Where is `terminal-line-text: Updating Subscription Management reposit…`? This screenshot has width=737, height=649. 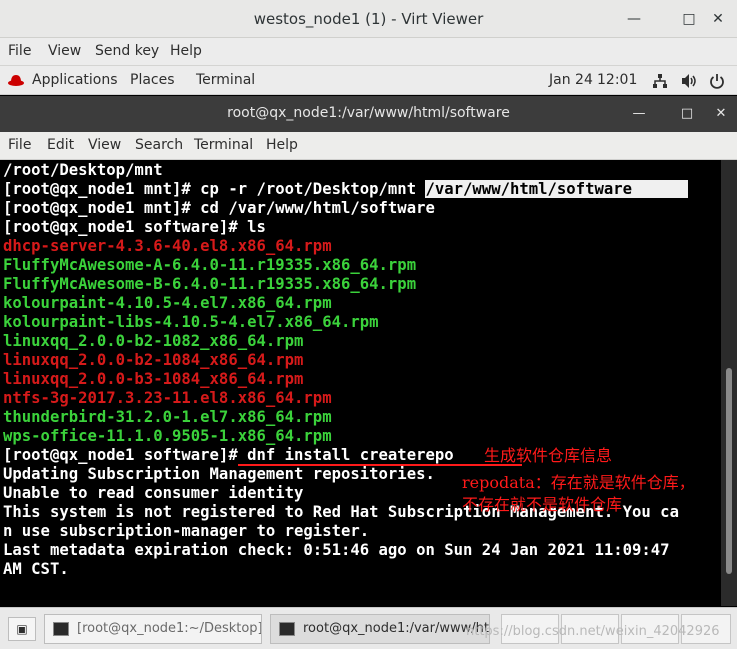
terminal-line-text: Updating Subscription Management reposit… is located at coordinates (219, 474).